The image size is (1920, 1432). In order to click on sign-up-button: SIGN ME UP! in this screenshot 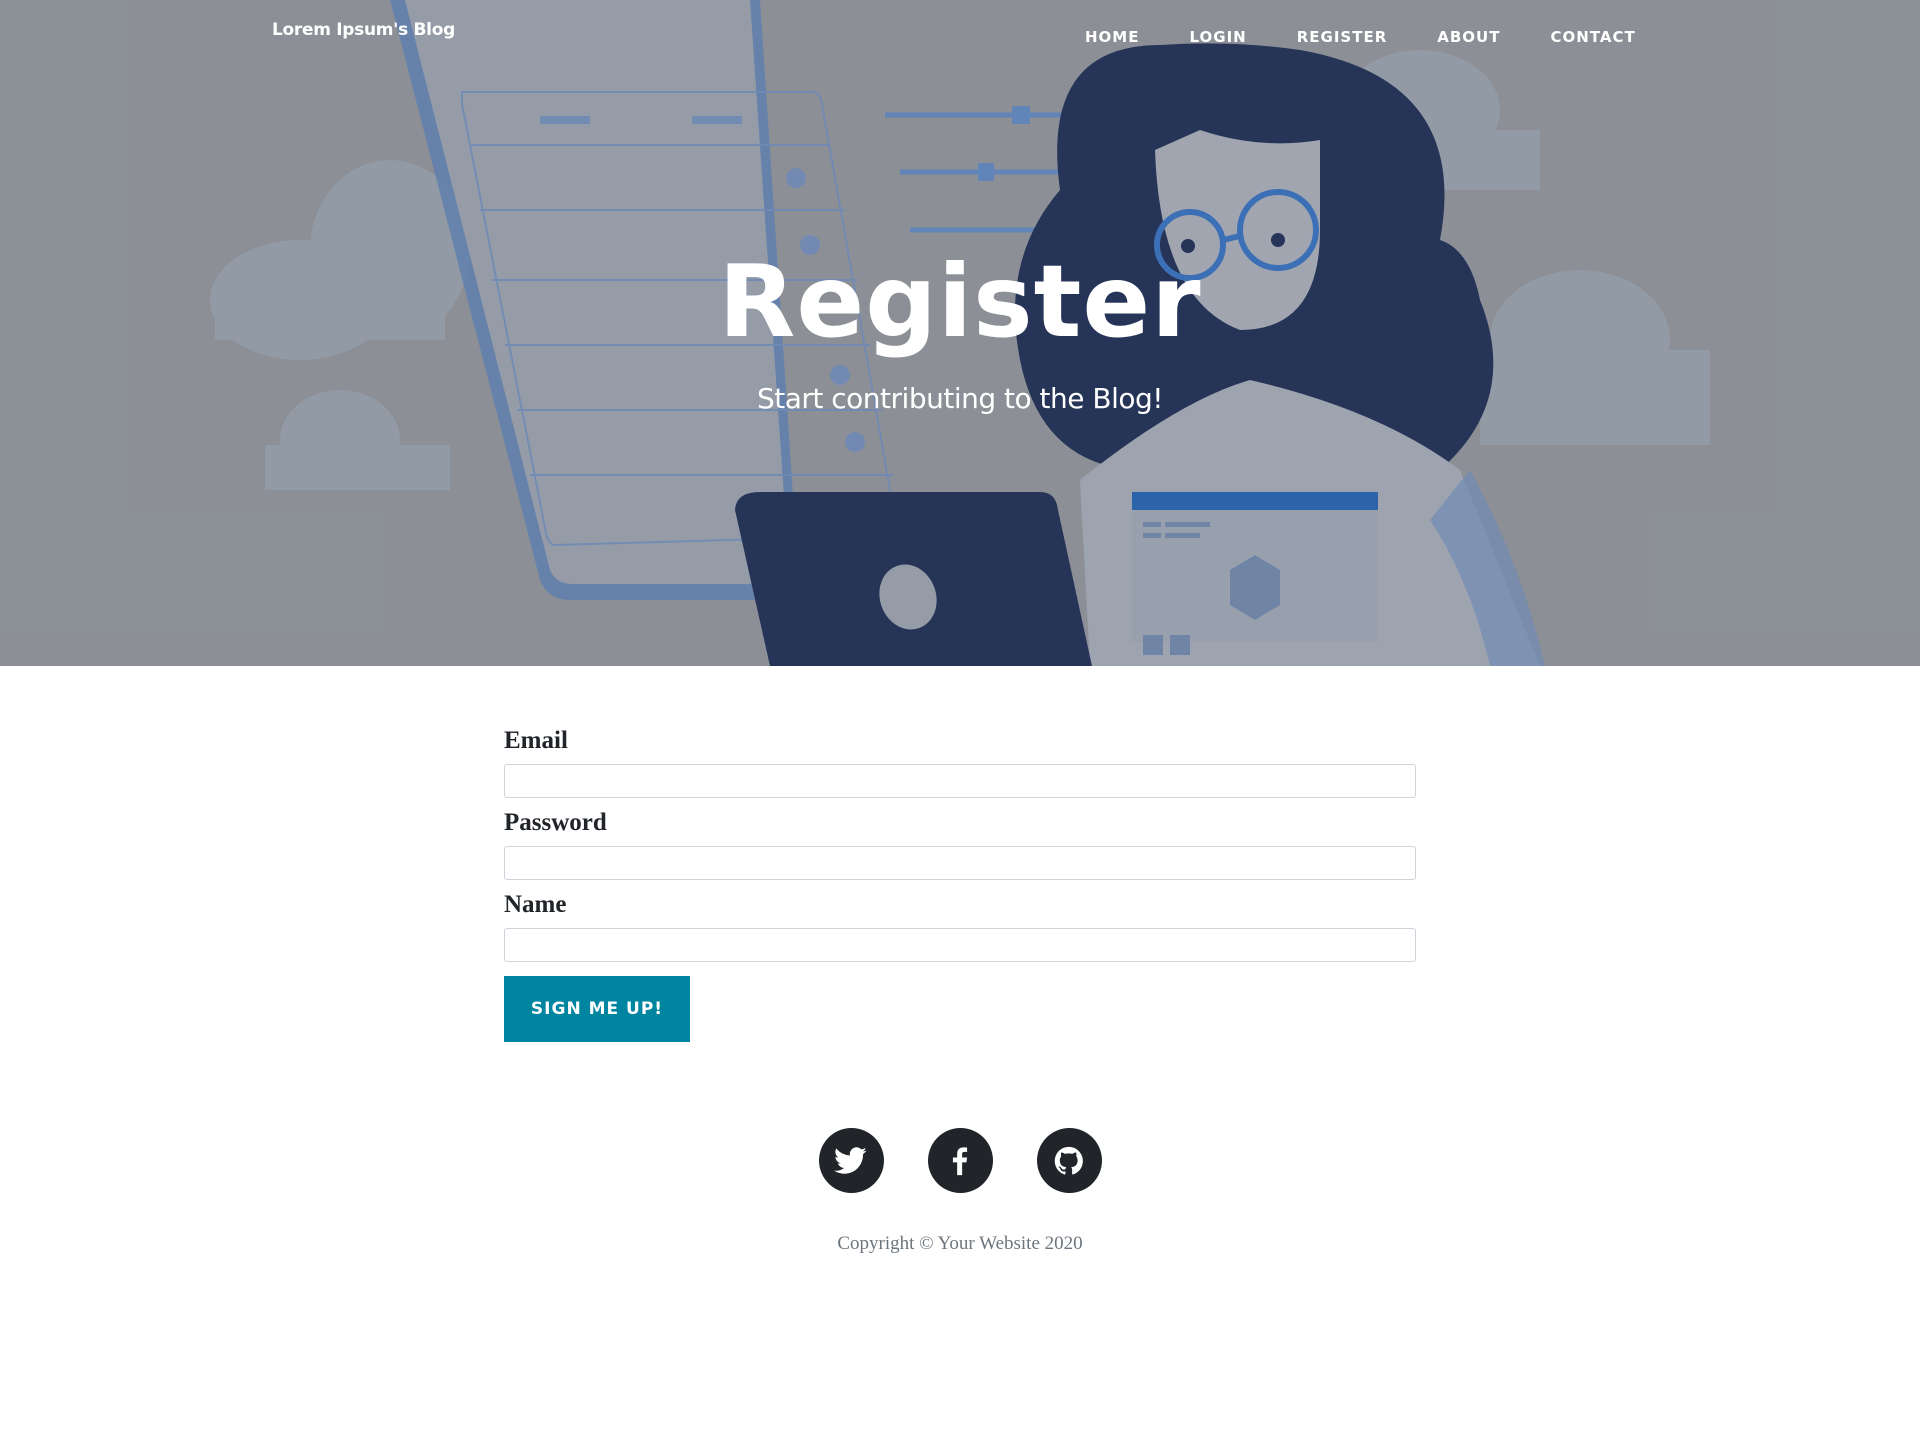, I will do `click(597, 1009)`.